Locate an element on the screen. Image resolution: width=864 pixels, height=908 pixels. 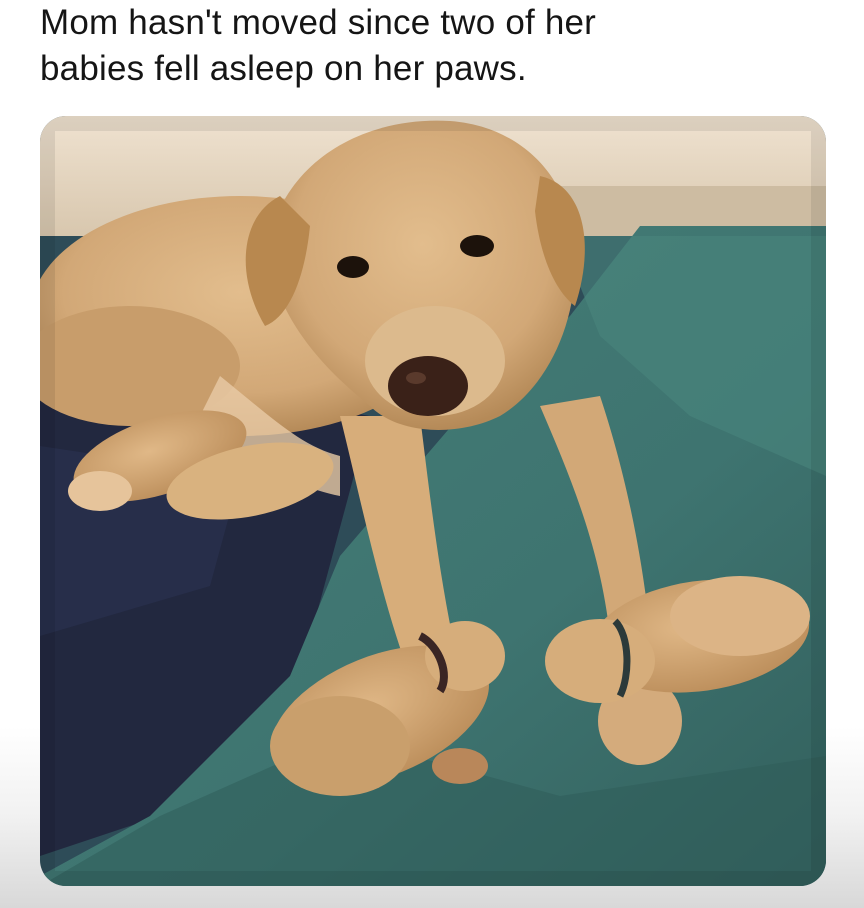
caption-line-1: Mom hasn't moved since two of her is located at coordinates (318, 22).